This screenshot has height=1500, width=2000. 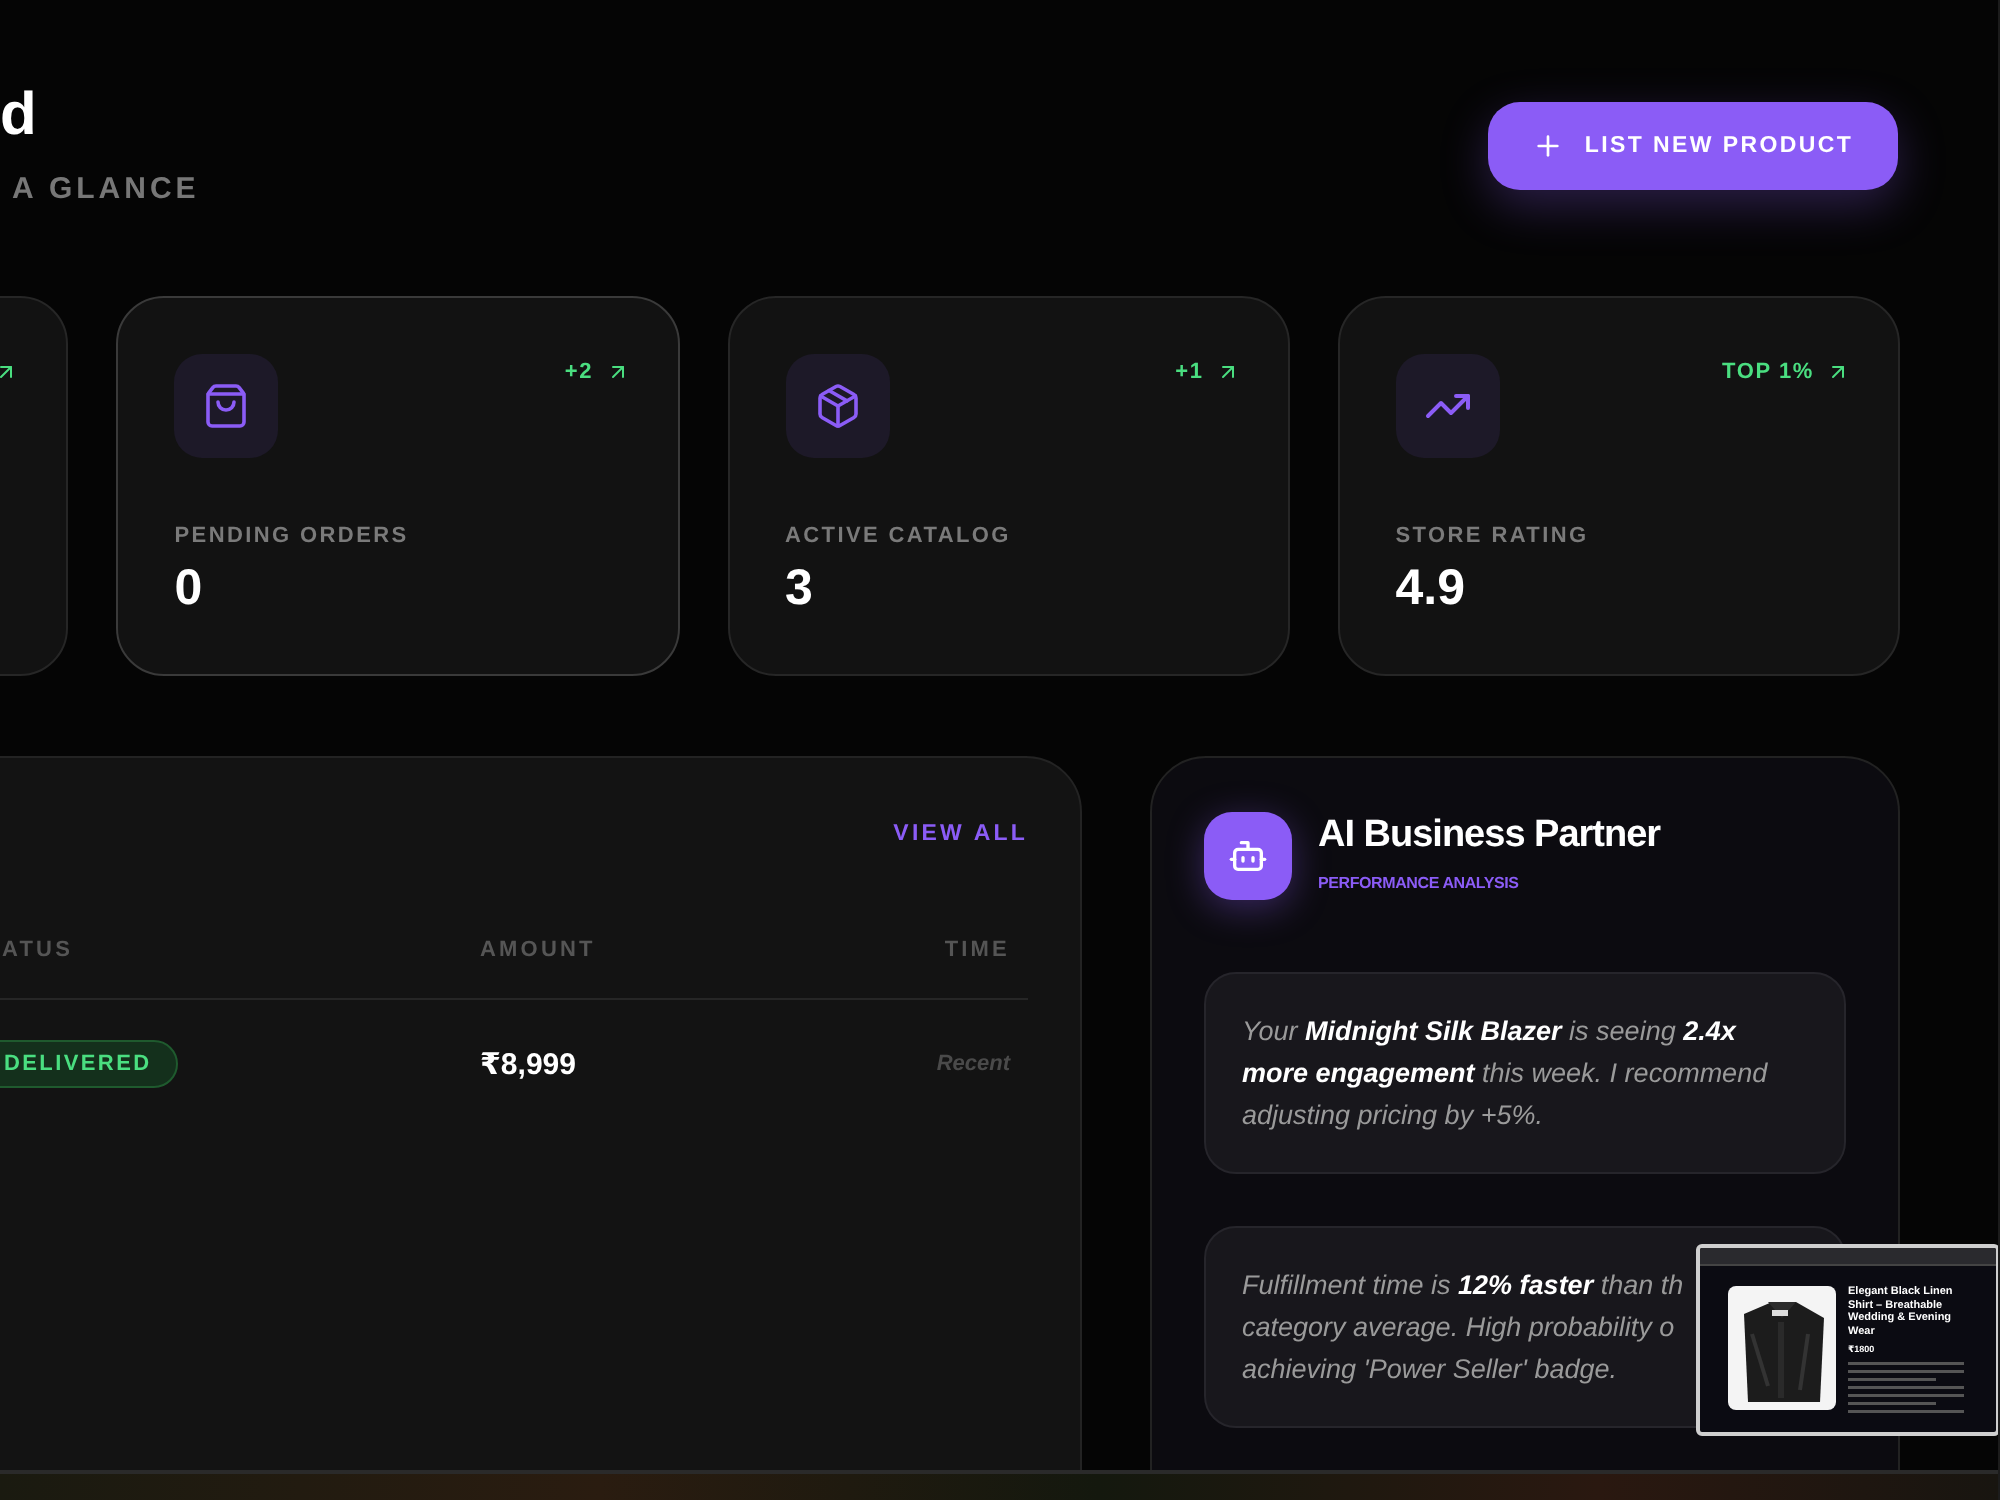 I want to click on stat-value: 3, so click(x=800, y=589).